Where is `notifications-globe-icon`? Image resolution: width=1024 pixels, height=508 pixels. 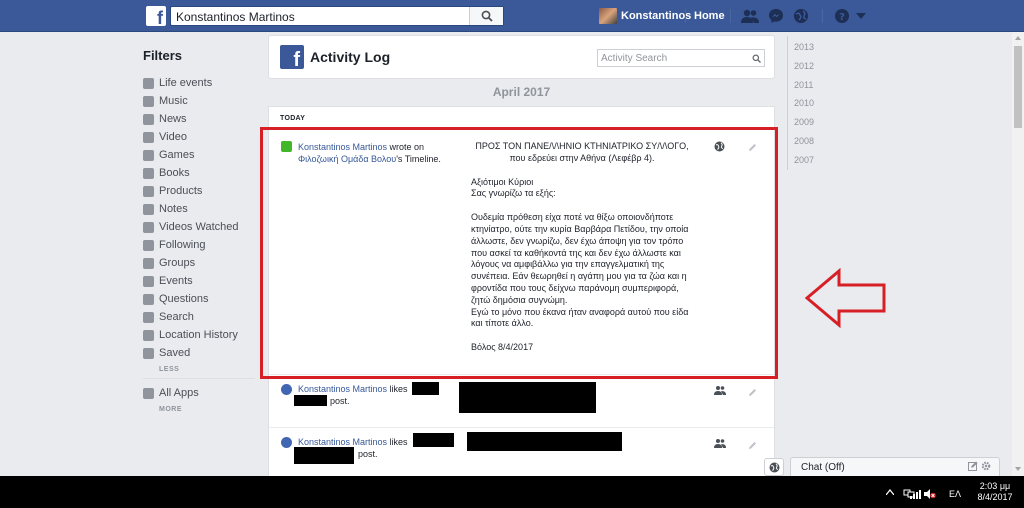 notifications-globe-icon is located at coordinates (801, 16).